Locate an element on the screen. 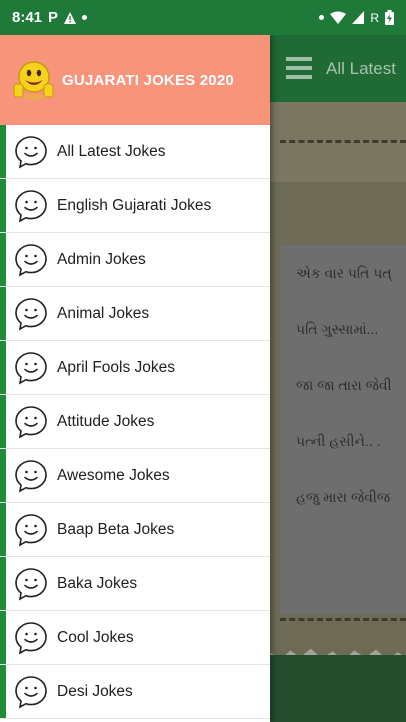 This screenshot has height=722, width=406. drawer-header: GUJARATI JOKES 2020 is located at coordinates (135, 80).